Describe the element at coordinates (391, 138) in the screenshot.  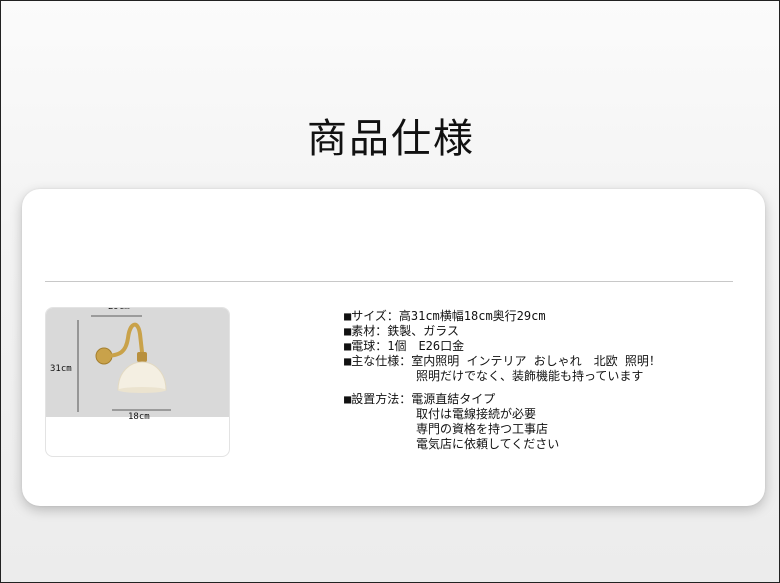
I see `page-title: 商品仕様` at that location.